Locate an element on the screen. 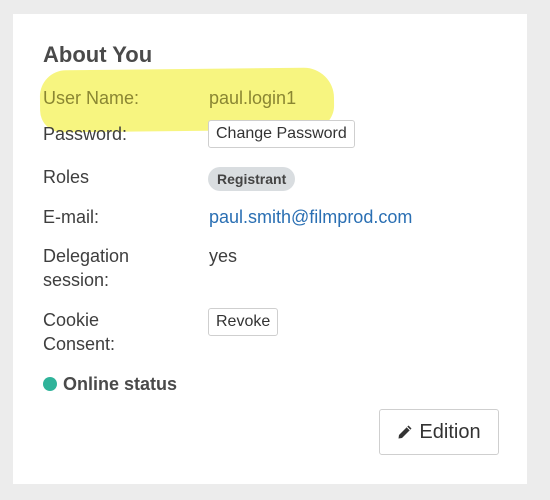 The height and width of the screenshot is (500, 550). online-status-label: Online status is located at coordinates (120, 384).